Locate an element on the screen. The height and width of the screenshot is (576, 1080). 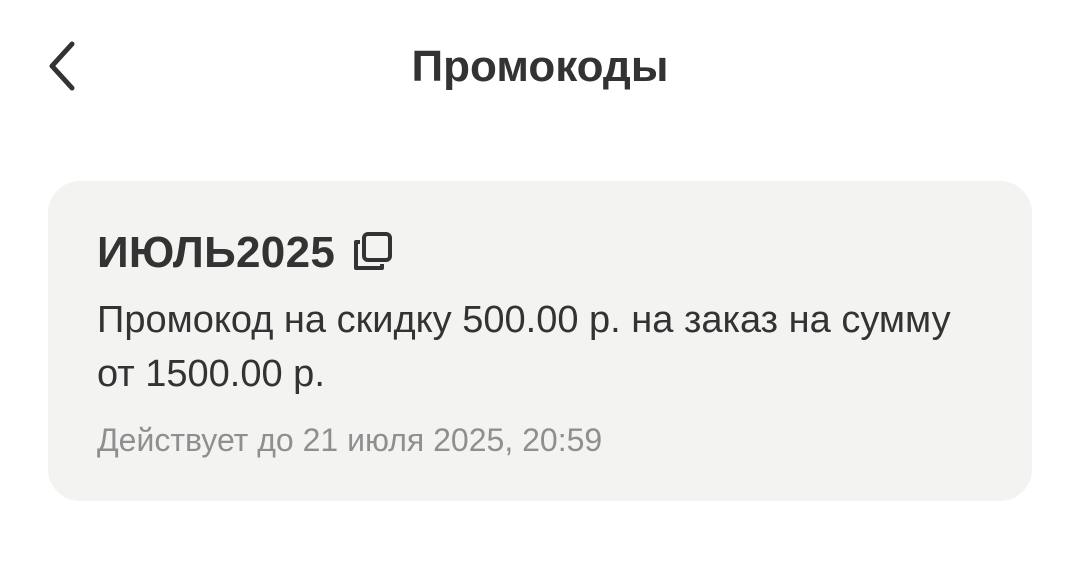
promo-code: ИЮЛЬ2025 is located at coordinates (216, 252).